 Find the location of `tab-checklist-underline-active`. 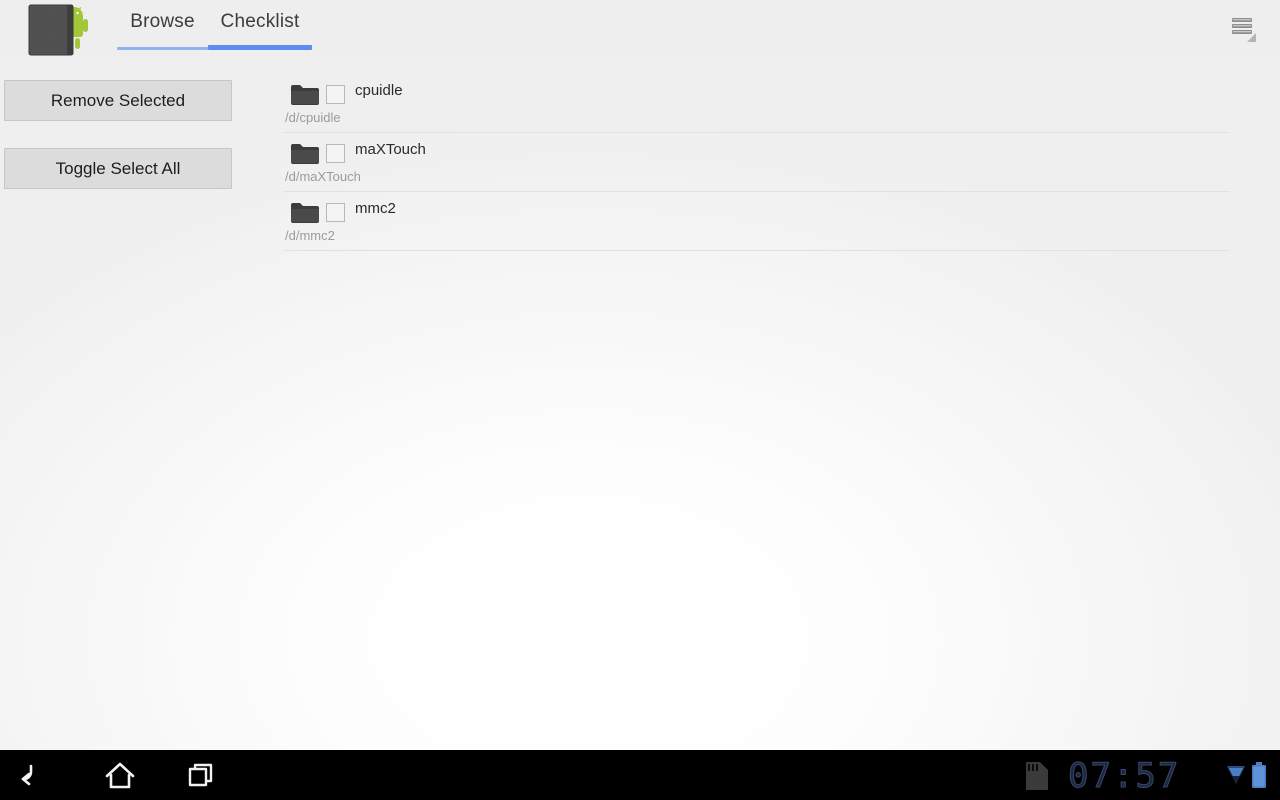

tab-checklist-underline-active is located at coordinates (260, 47).